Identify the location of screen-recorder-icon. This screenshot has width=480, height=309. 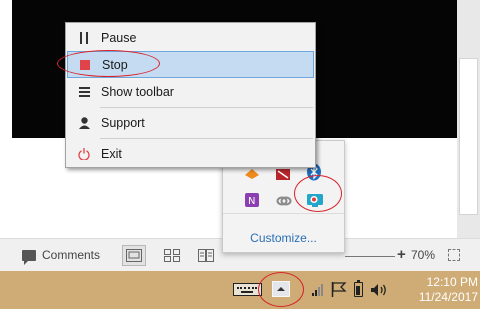
(315, 200).